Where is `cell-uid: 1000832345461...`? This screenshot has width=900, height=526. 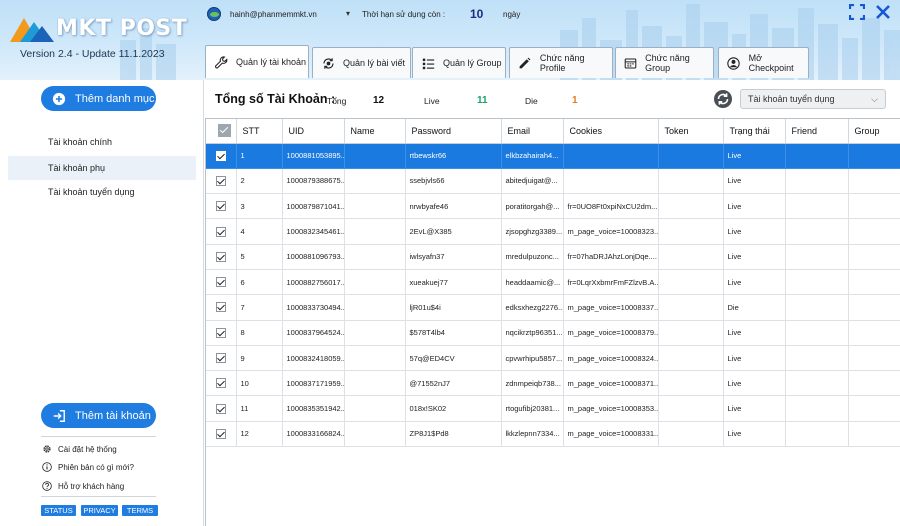
cell-uid: 1000832345461... is located at coordinates (313, 231).